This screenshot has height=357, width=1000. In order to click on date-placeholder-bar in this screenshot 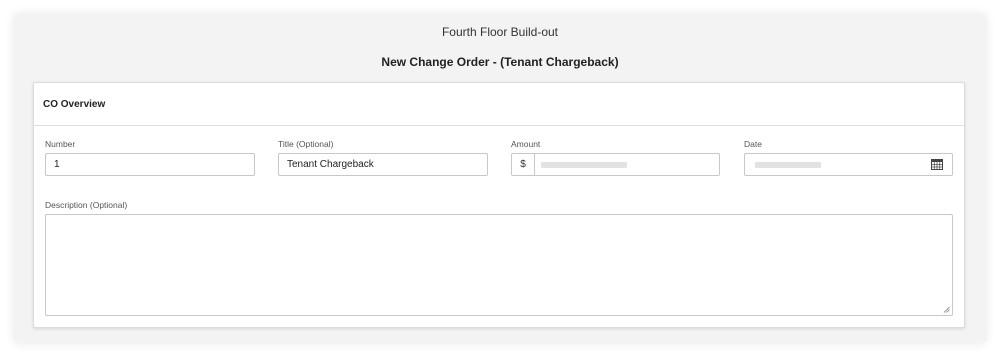, I will do `click(788, 164)`.